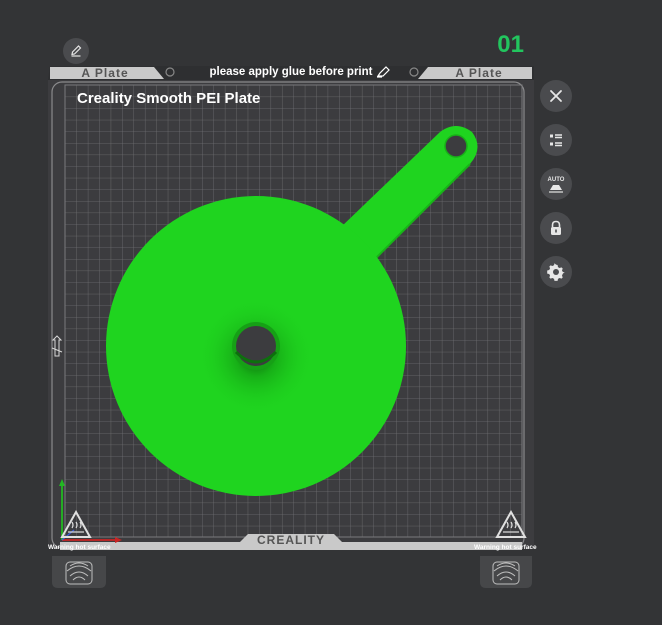 This screenshot has height=625, width=662. I want to click on glue-stick-icon, so click(384, 72).